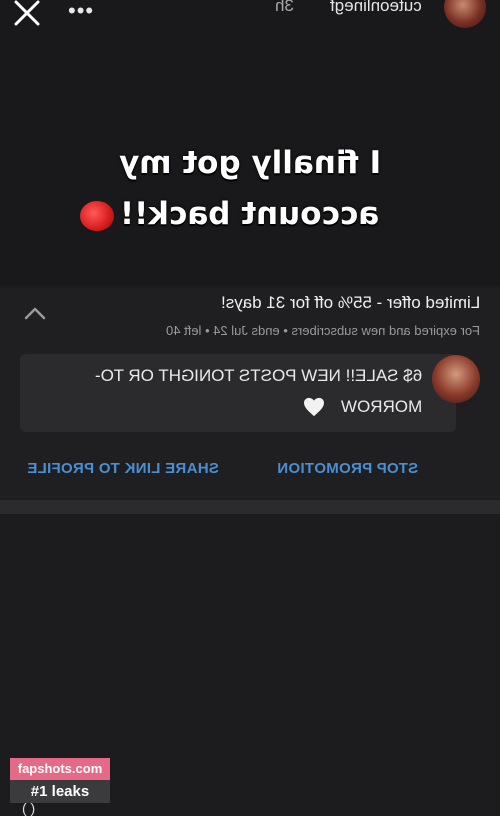 This screenshot has width=500, height=816. I want to click on divider, so click(250, 507).